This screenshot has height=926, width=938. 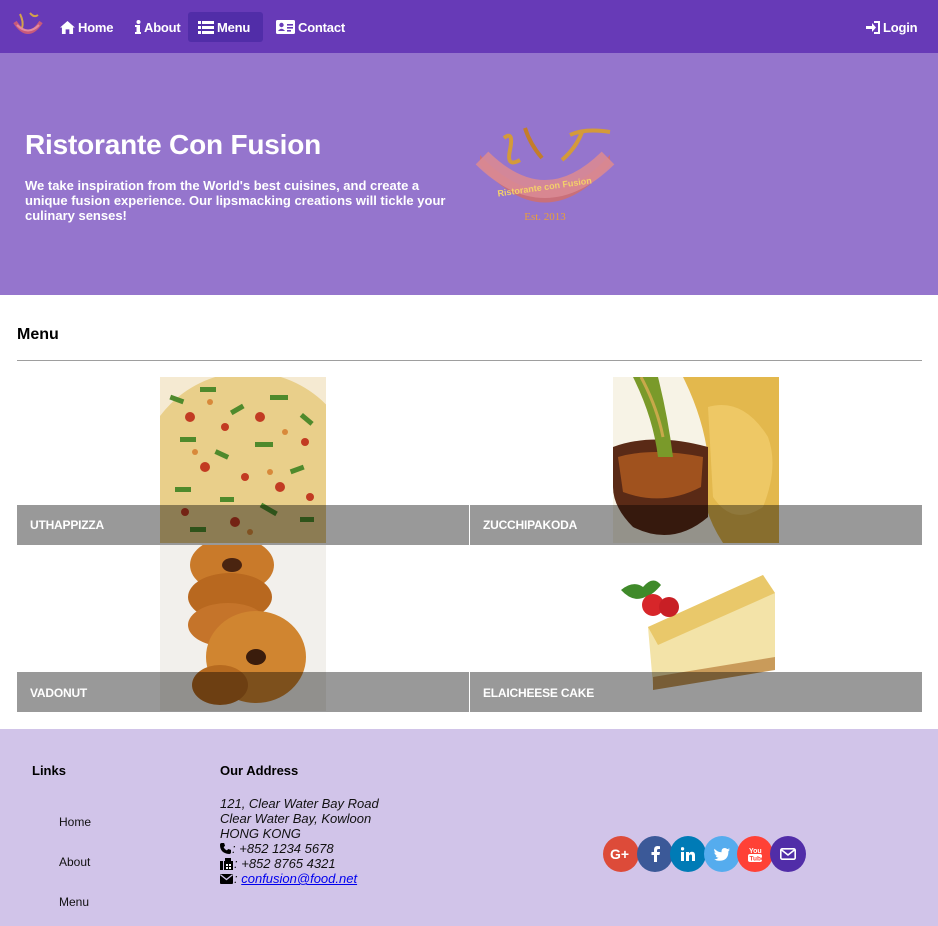 I want to click on fax-row: : +852 8765 4321, so click(x=299, y=863).